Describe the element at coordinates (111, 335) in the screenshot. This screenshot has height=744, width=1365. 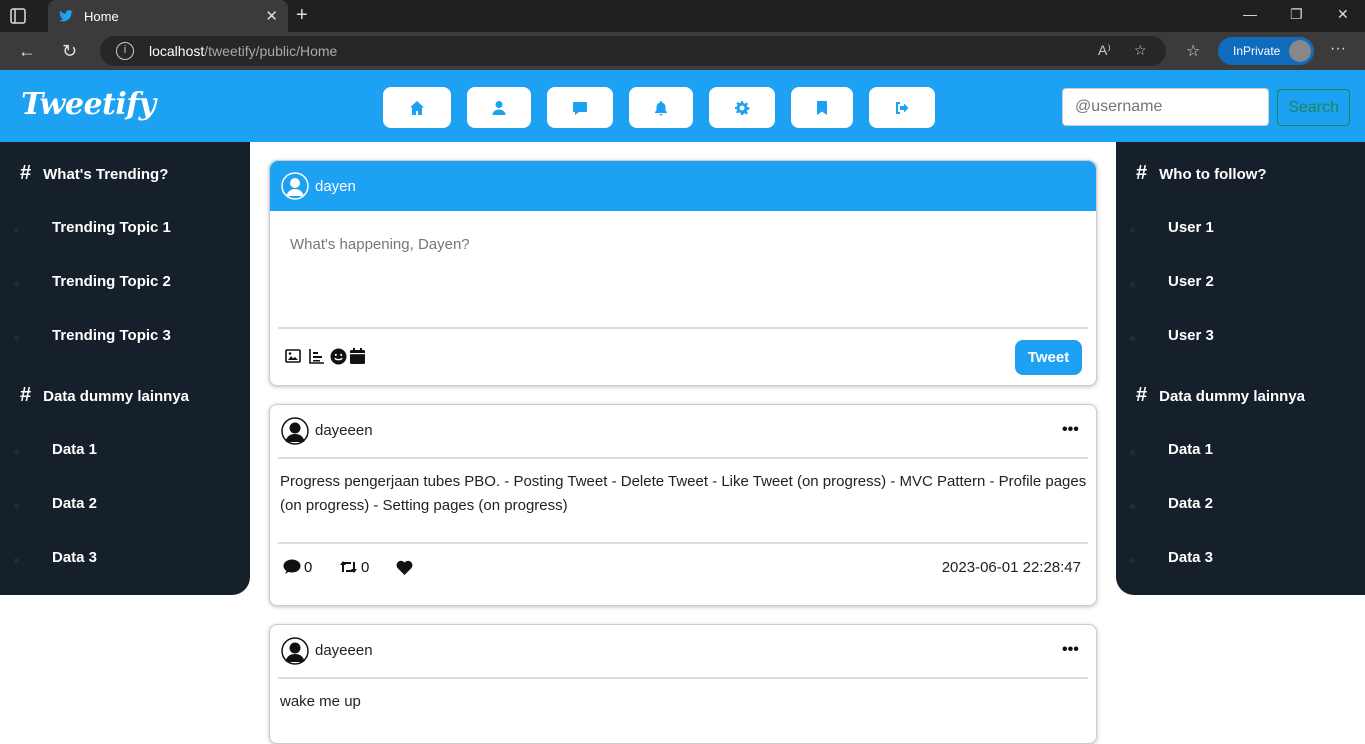
I see `trending-topic-3: Trending Topic 3` at that location.